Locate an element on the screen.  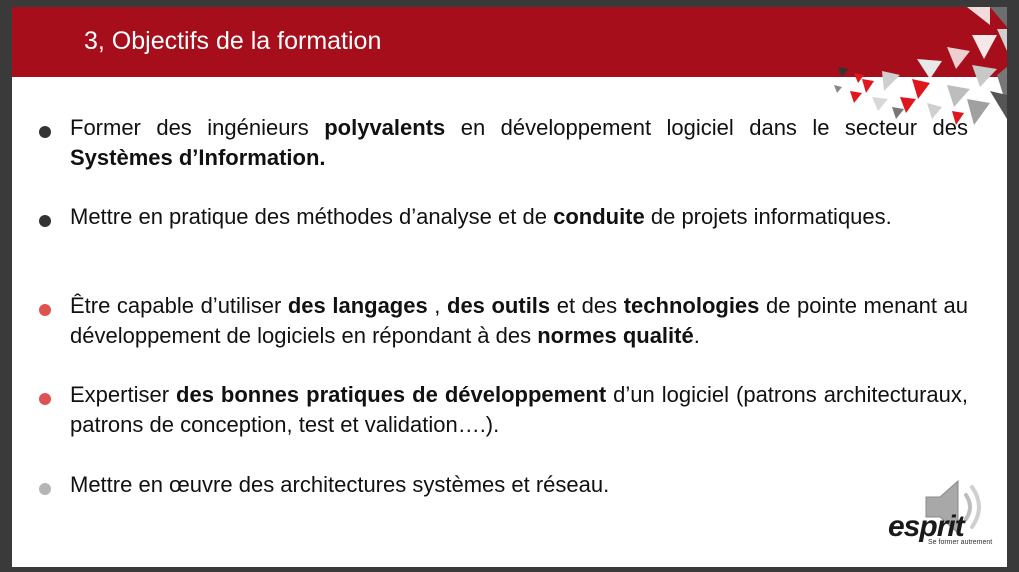
bullet-bold-segment: des outils is located at coordinates (499, 305).